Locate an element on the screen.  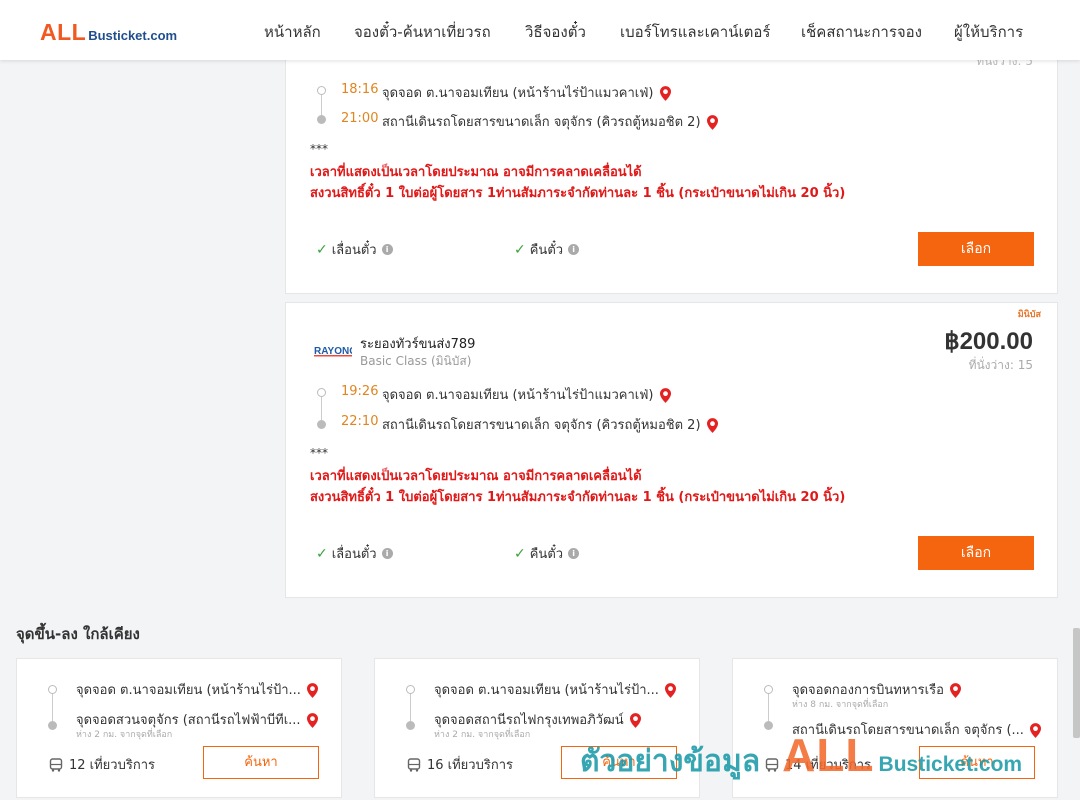
nav-operators: ผู้ให้บริการ is located at coordinates (988, 32).